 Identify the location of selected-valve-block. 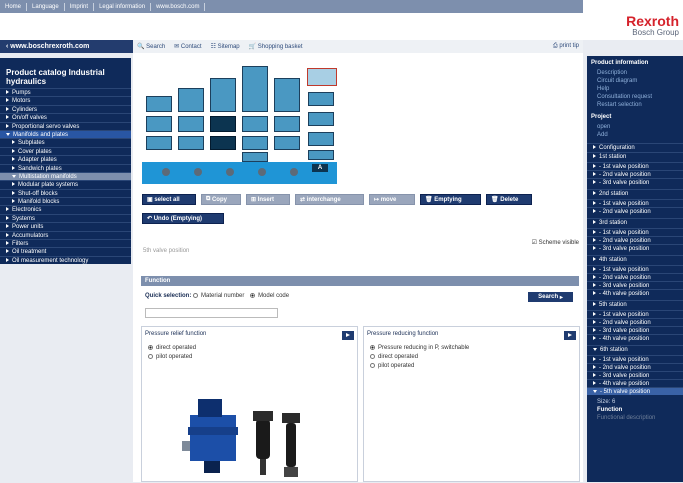
(322, 77).